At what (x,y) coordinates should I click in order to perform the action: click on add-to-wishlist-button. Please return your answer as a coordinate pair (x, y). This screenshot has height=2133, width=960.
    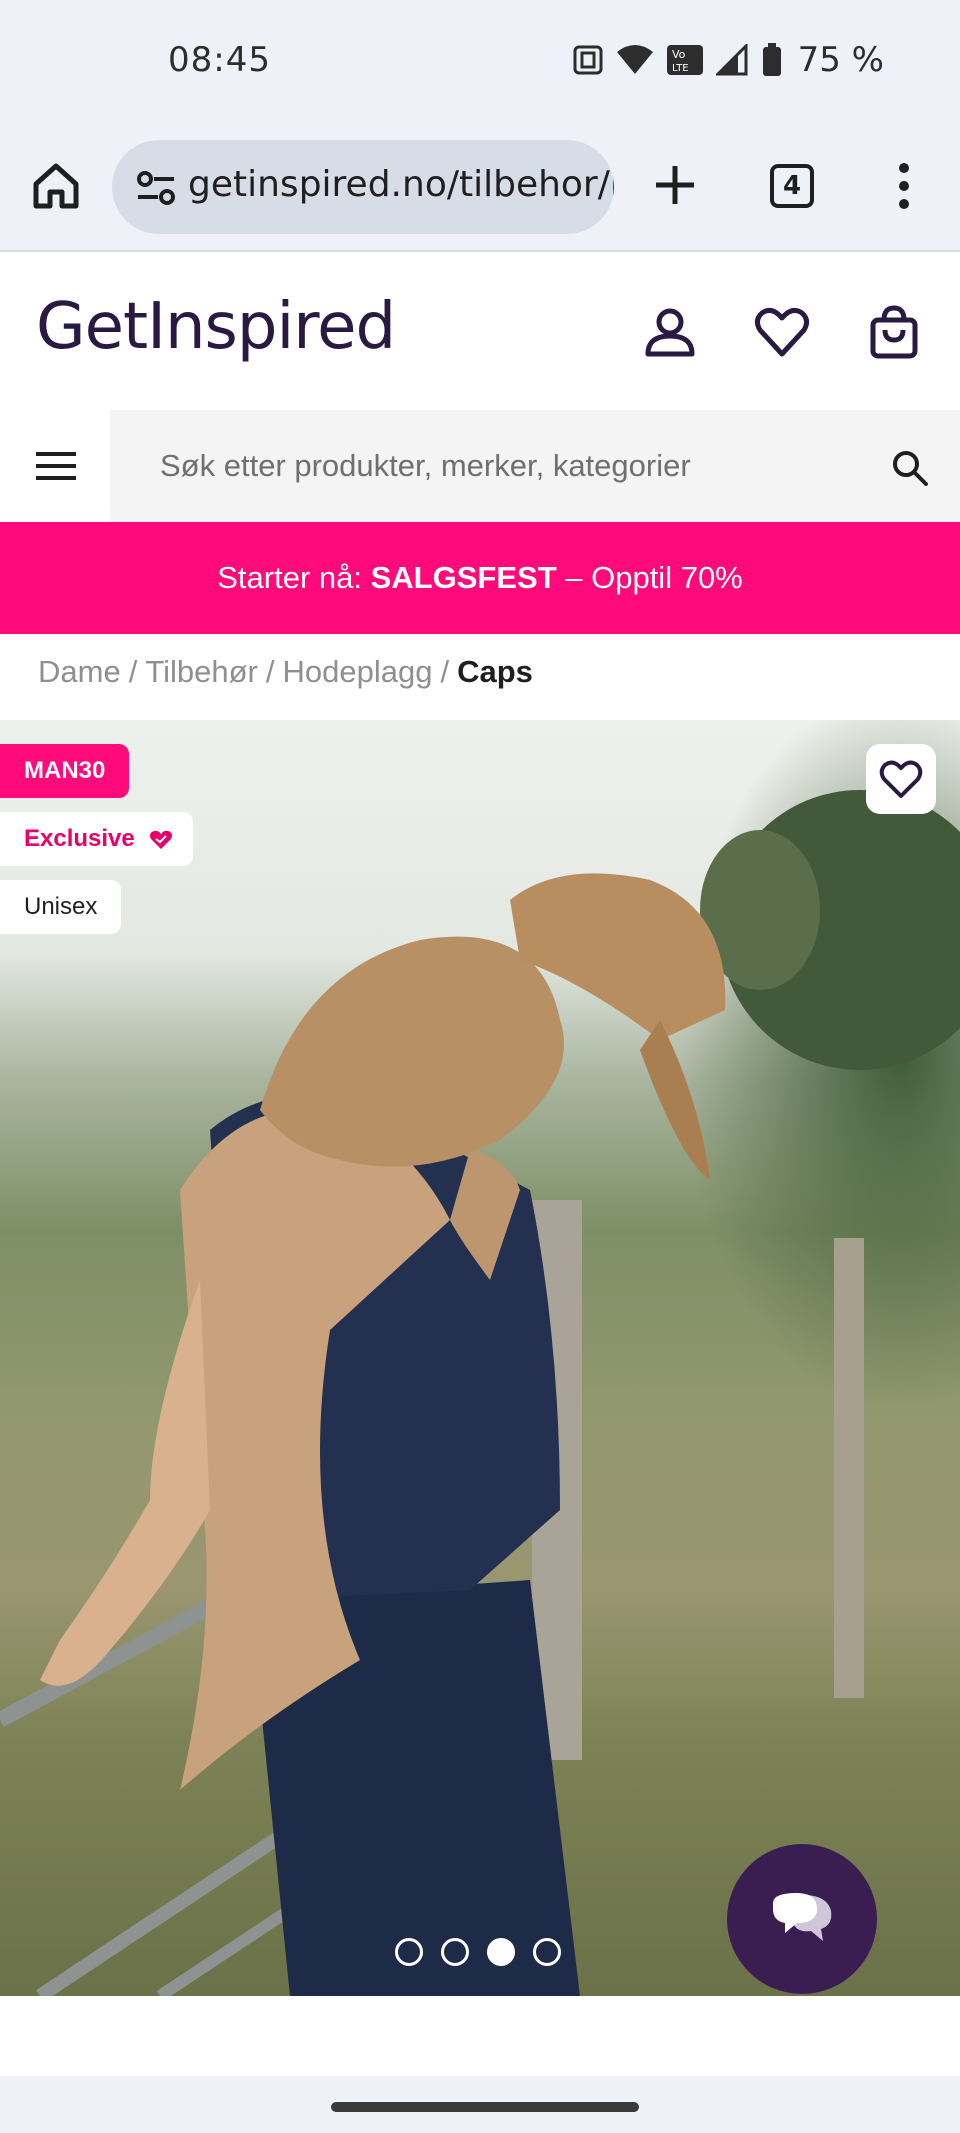
    Looking at the image, I should click on (901, 779).